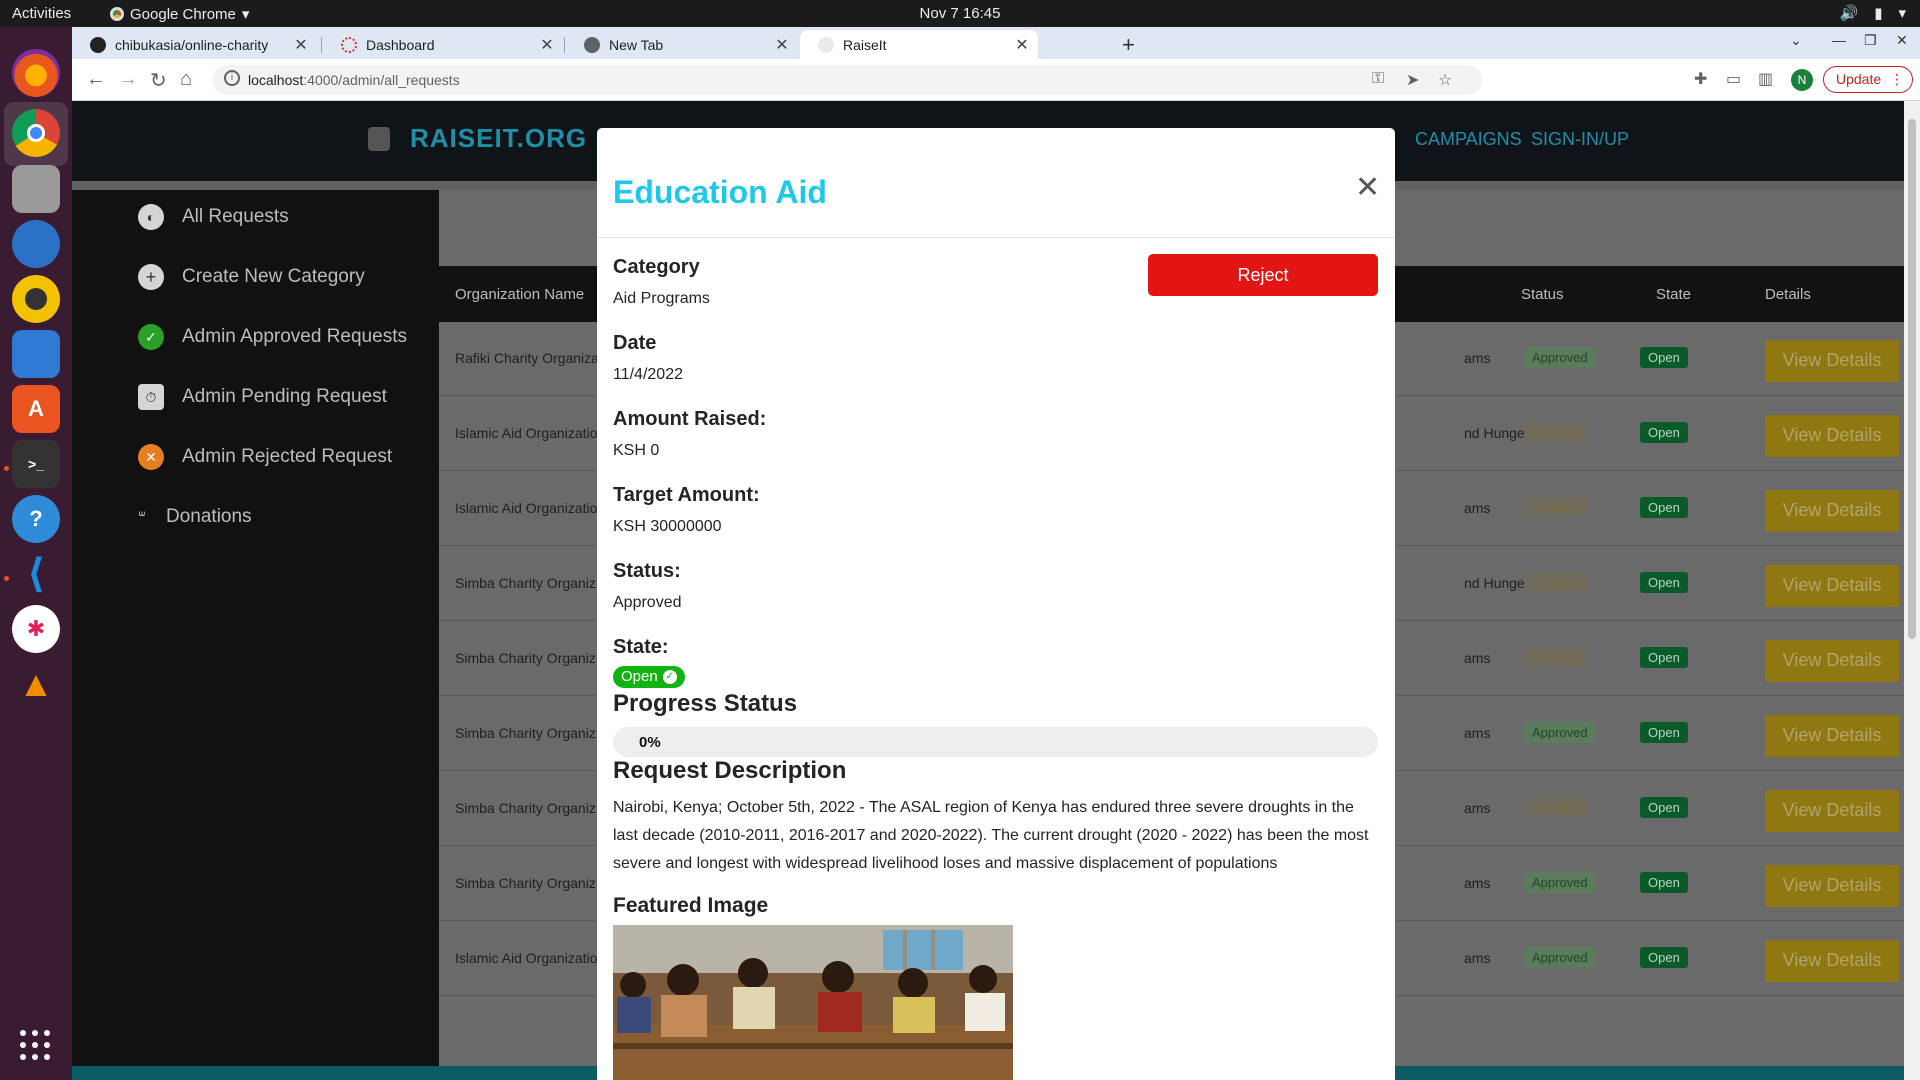  What do you see at coordinates (36, 244) in the screenshot?
I see `thunderbird-icon` at bounding box center [36, 244].